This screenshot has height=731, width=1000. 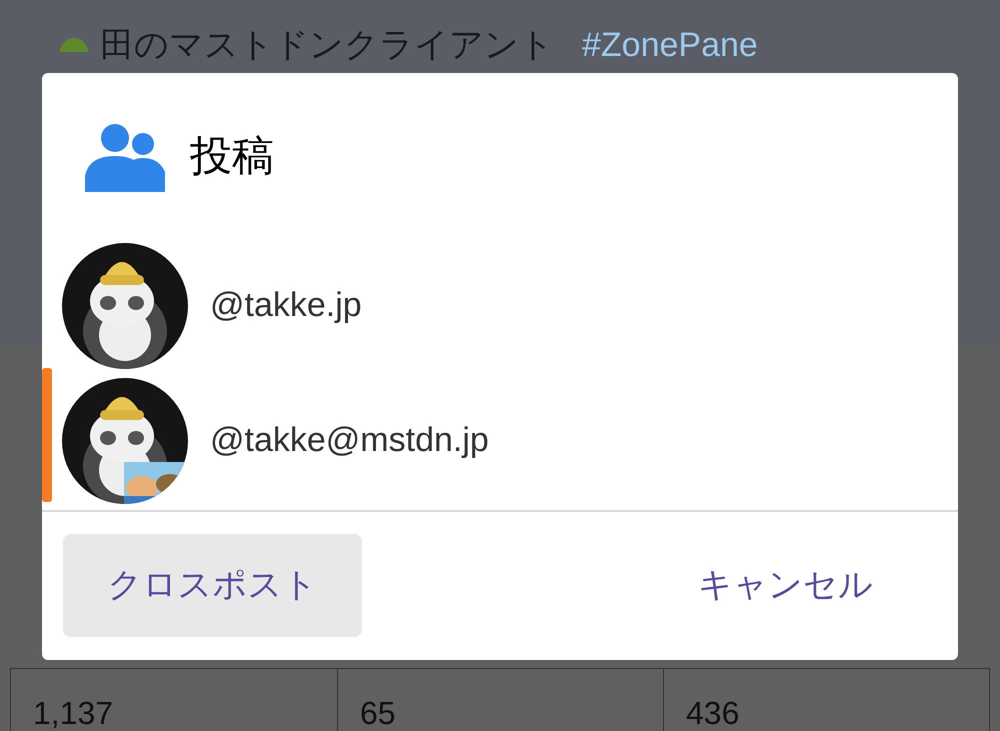 What do you see at coordinates (73, 712) in the screenshot?
I see `table-cell-text: 1,137` at bounding box center [73, 712].